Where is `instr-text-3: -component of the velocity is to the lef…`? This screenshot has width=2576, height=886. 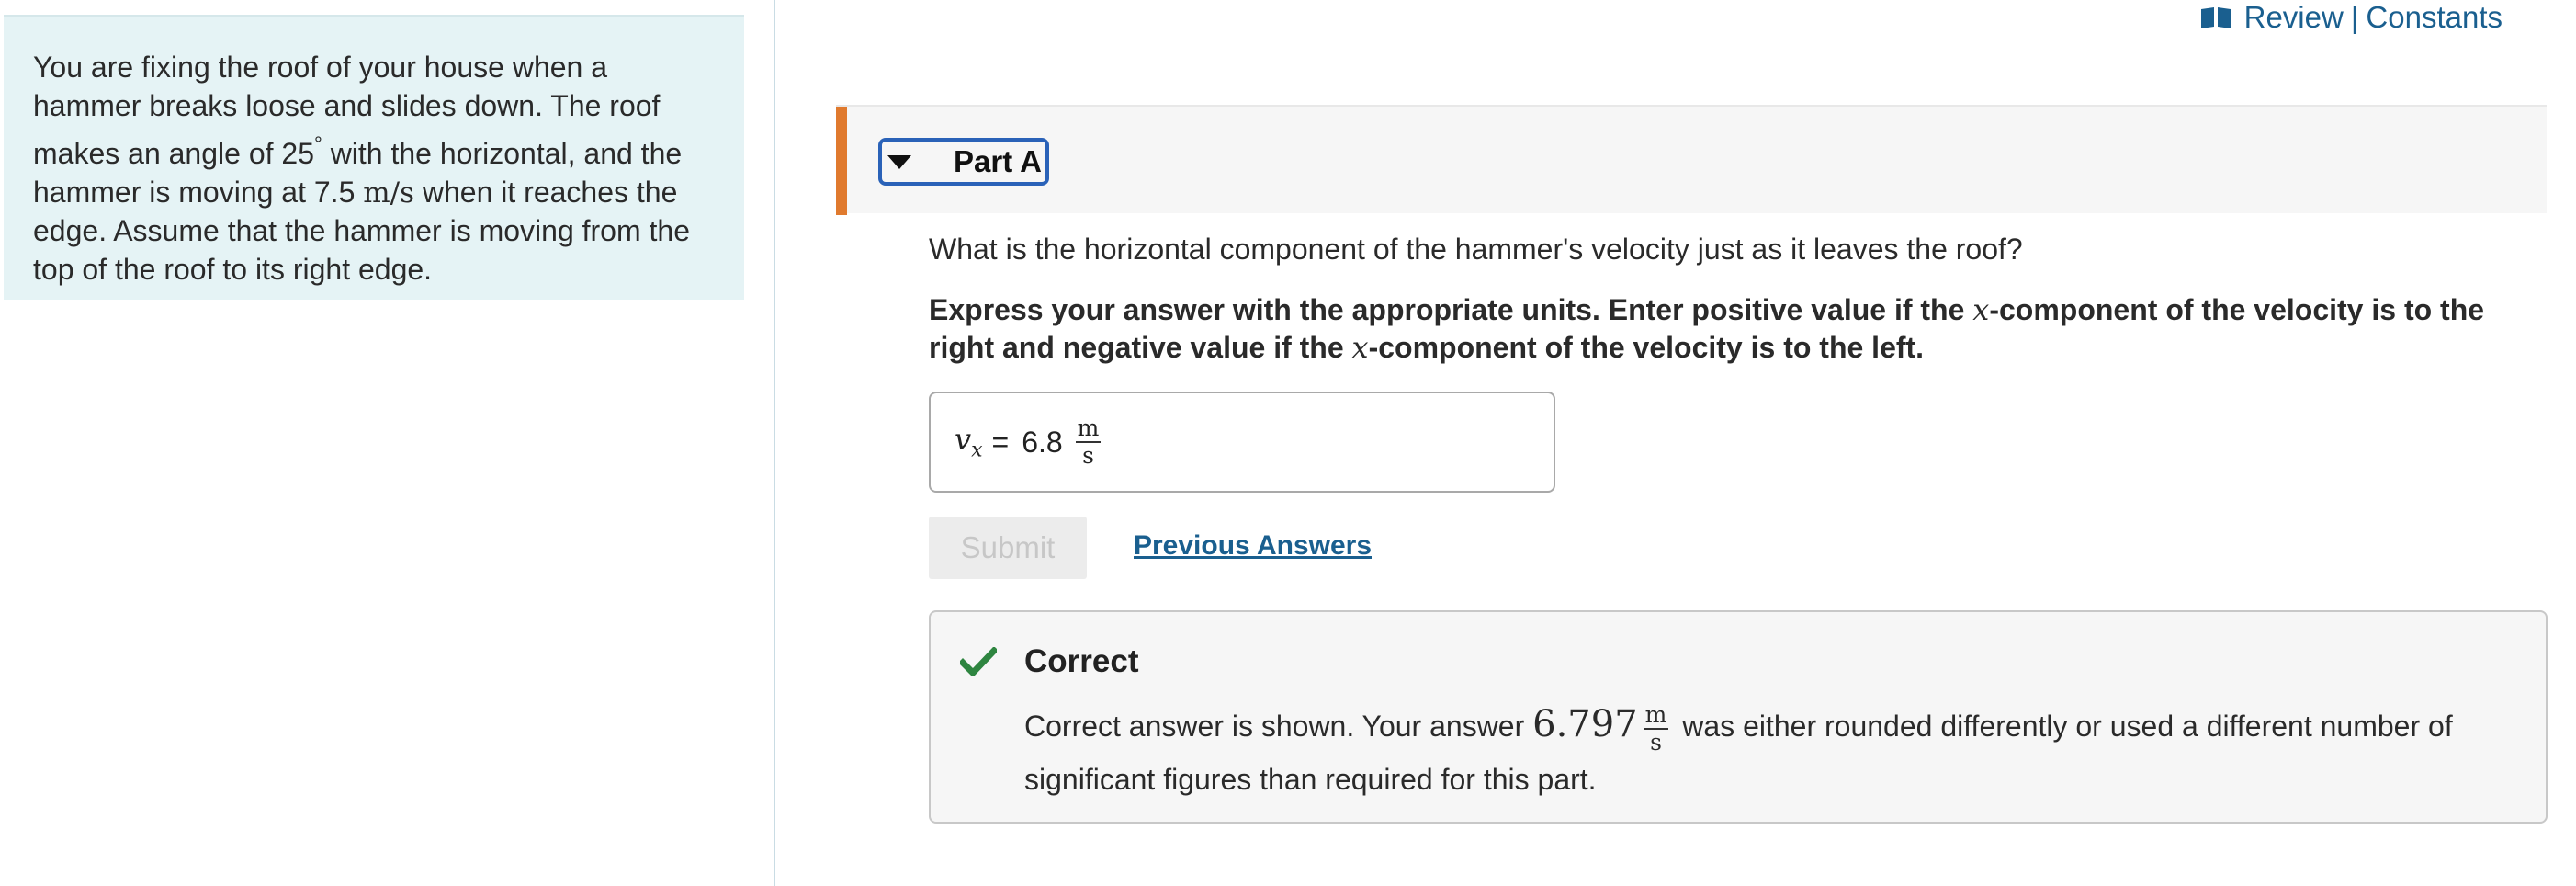
instr-text-3: -component of the velocity is to the lef… is located at coordinates (1646, 347).